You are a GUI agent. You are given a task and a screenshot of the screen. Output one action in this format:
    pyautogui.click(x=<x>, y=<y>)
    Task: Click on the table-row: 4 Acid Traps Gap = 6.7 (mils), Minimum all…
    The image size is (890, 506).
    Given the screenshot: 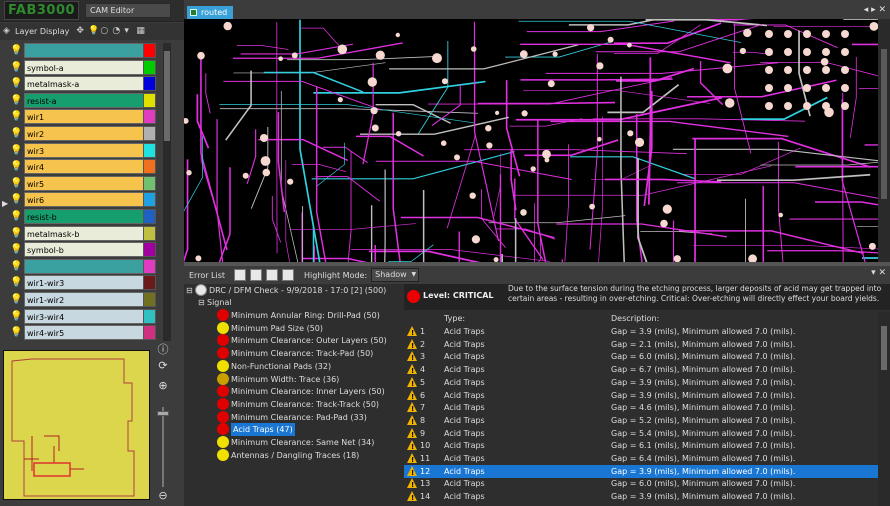 What is the action you would take?
    pyautogui.click(x=641, y=370)
    